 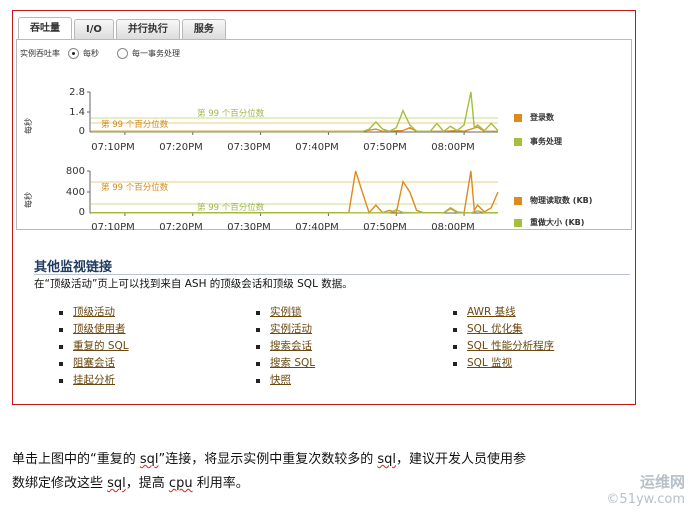 I want to click on legend-label: 登录数, so click(x=542, y=117).